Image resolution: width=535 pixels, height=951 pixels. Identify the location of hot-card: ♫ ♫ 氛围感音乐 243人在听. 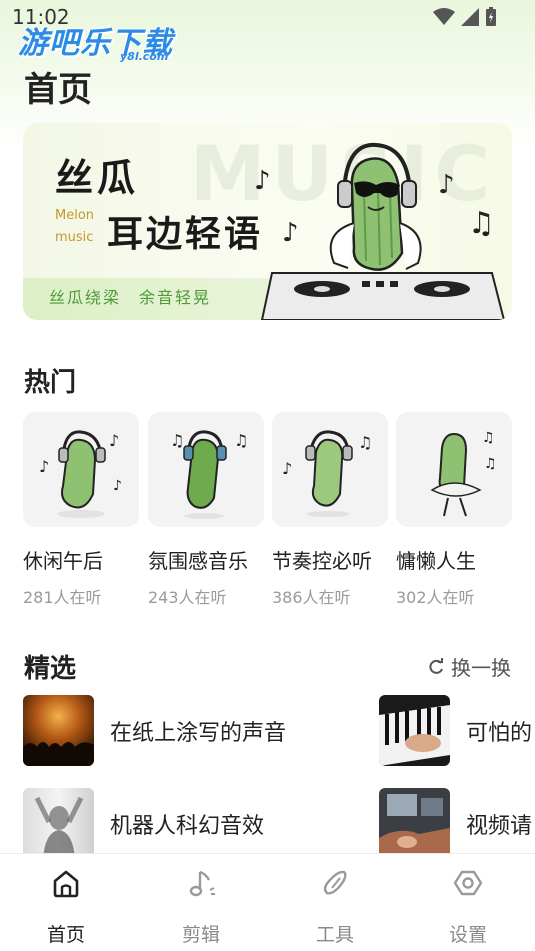
(206, 510).